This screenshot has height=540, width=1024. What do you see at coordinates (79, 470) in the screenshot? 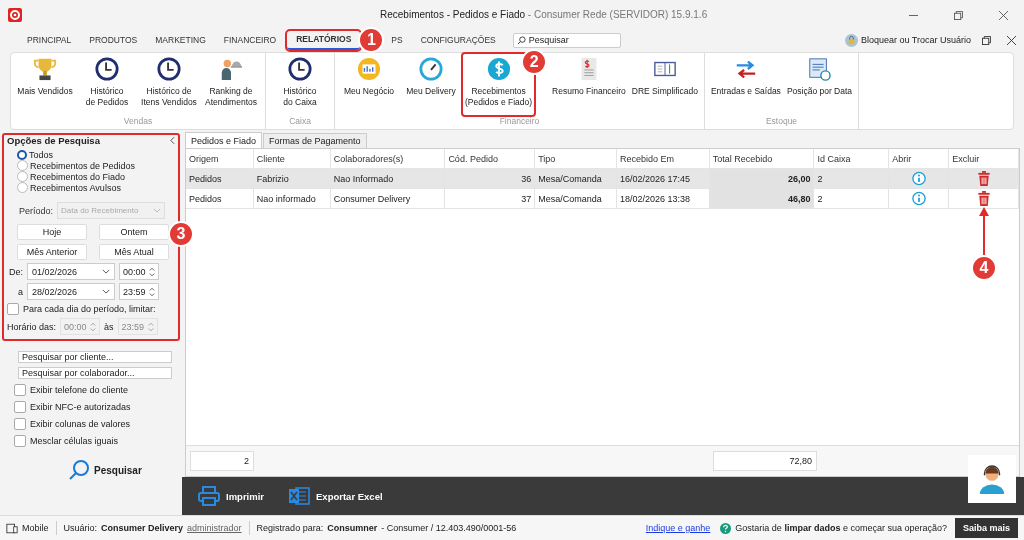
I see `search-icon` at bounding box center [79, 470].